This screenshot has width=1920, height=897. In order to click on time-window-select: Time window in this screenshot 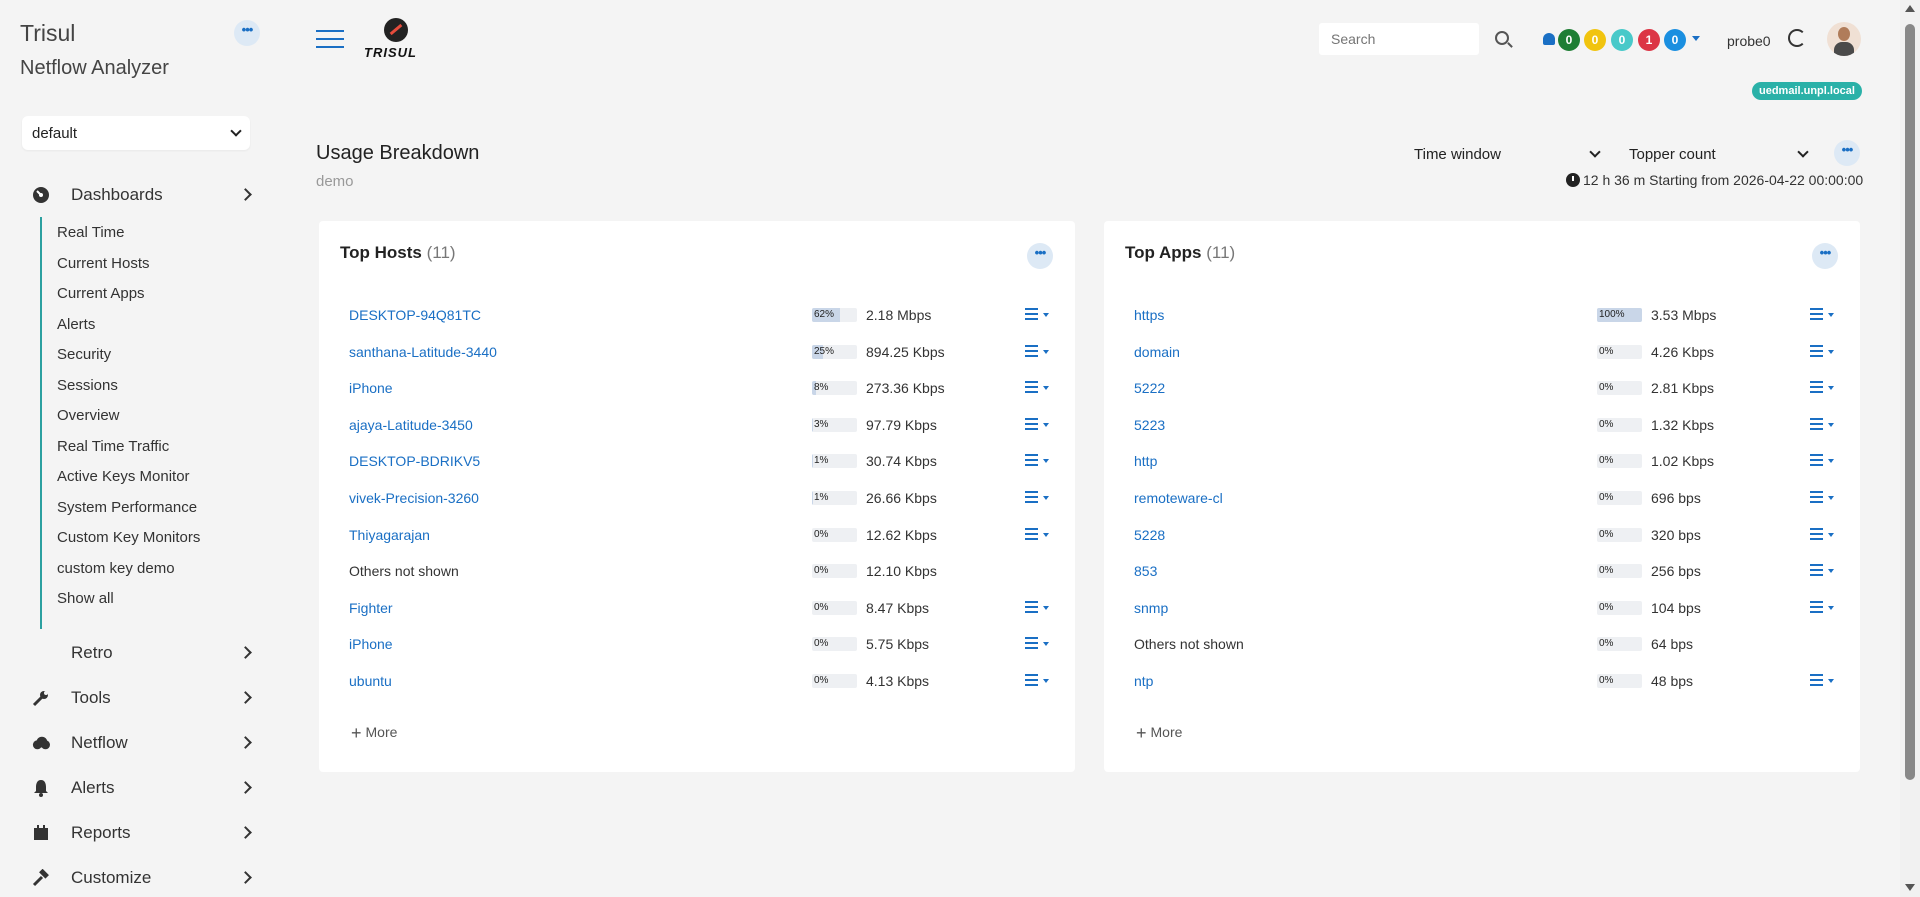, I will do `click(1507, 154)`.